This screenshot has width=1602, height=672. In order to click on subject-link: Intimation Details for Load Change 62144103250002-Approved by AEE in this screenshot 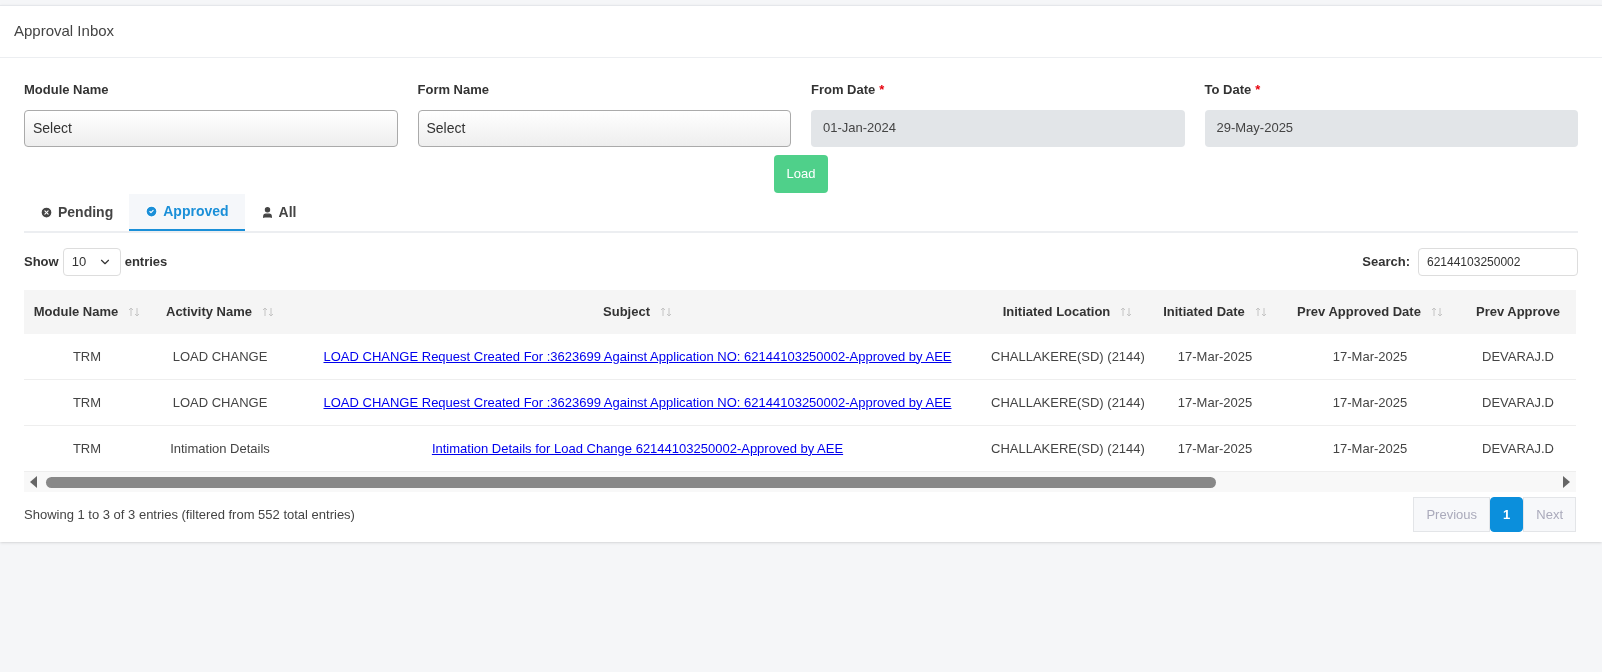, I will do `click(637, 448)`.